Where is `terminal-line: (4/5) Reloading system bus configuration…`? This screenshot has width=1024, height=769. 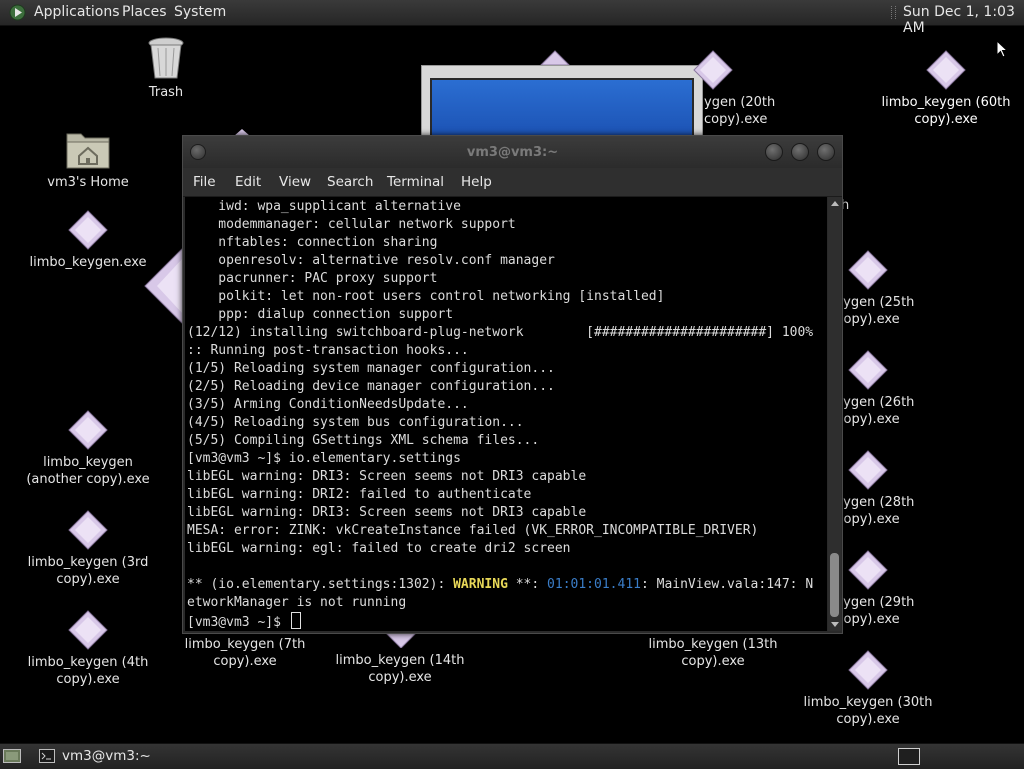 terminal-line: (4/5) Reloading system bus configuration… is located at coordinates (355, 422).